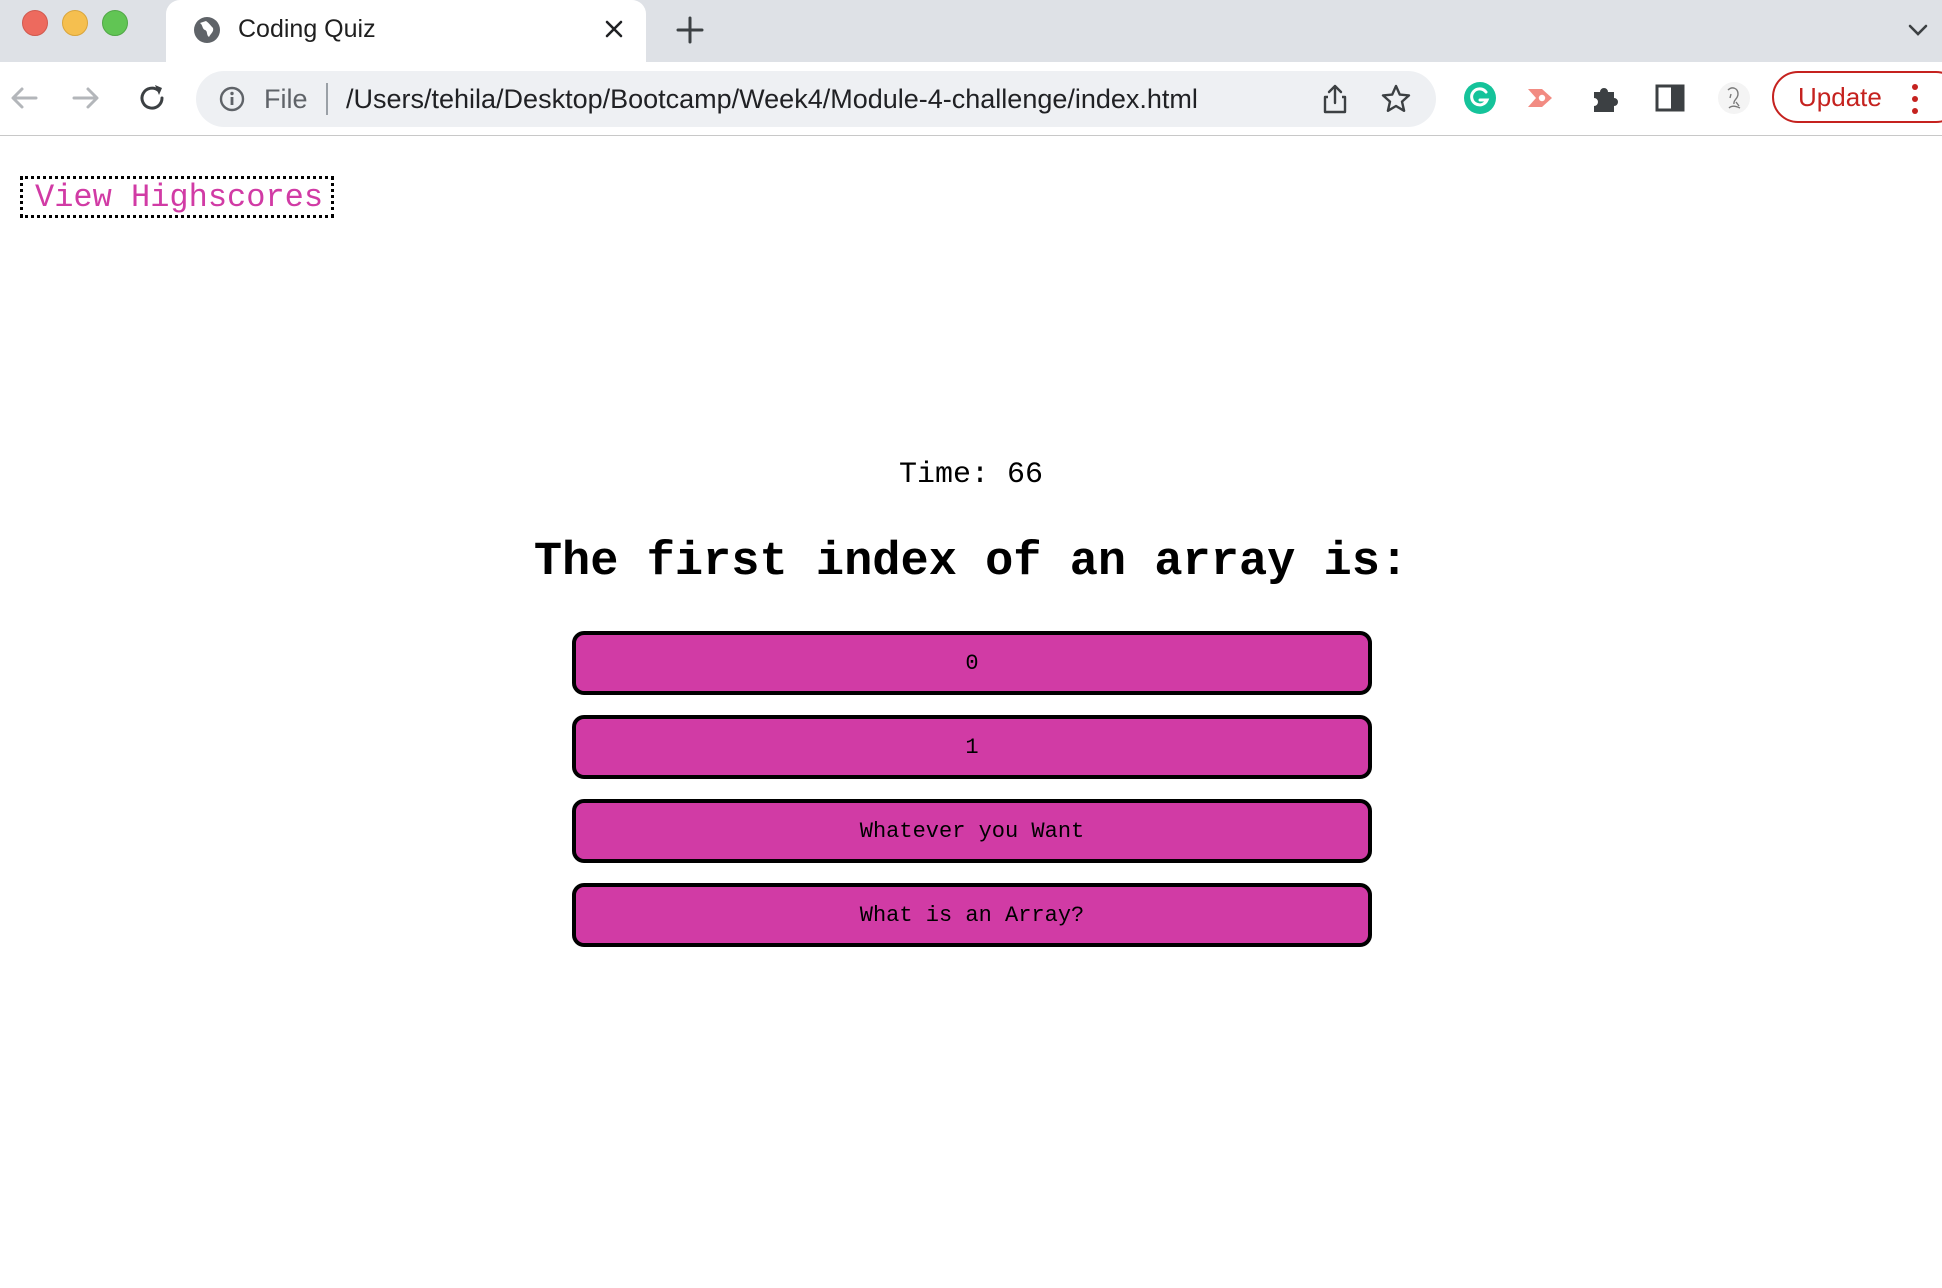 Image resolution: width=1942 pixels, height=1288 pixels. Describe the element at coordinates (1915, 99) in the screenshot. I see `more-vert-icon` at that location.